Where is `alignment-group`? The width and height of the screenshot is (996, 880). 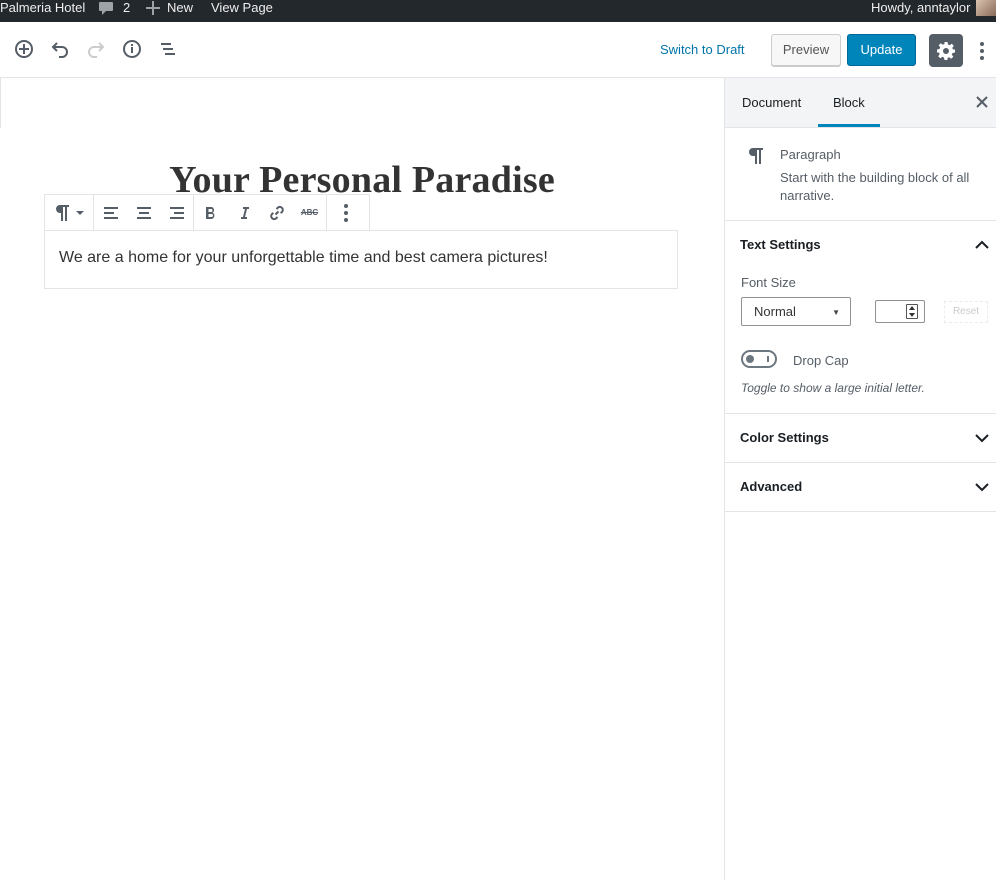 alignment-group is located at coordinates (144, 212).